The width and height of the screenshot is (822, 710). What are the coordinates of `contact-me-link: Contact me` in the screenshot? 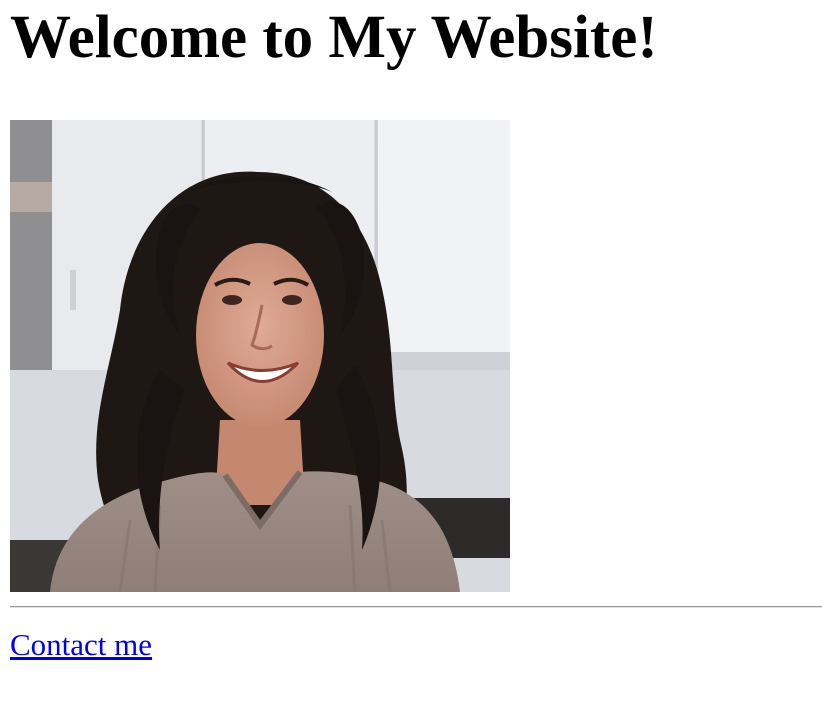 It's located at (81, 645).